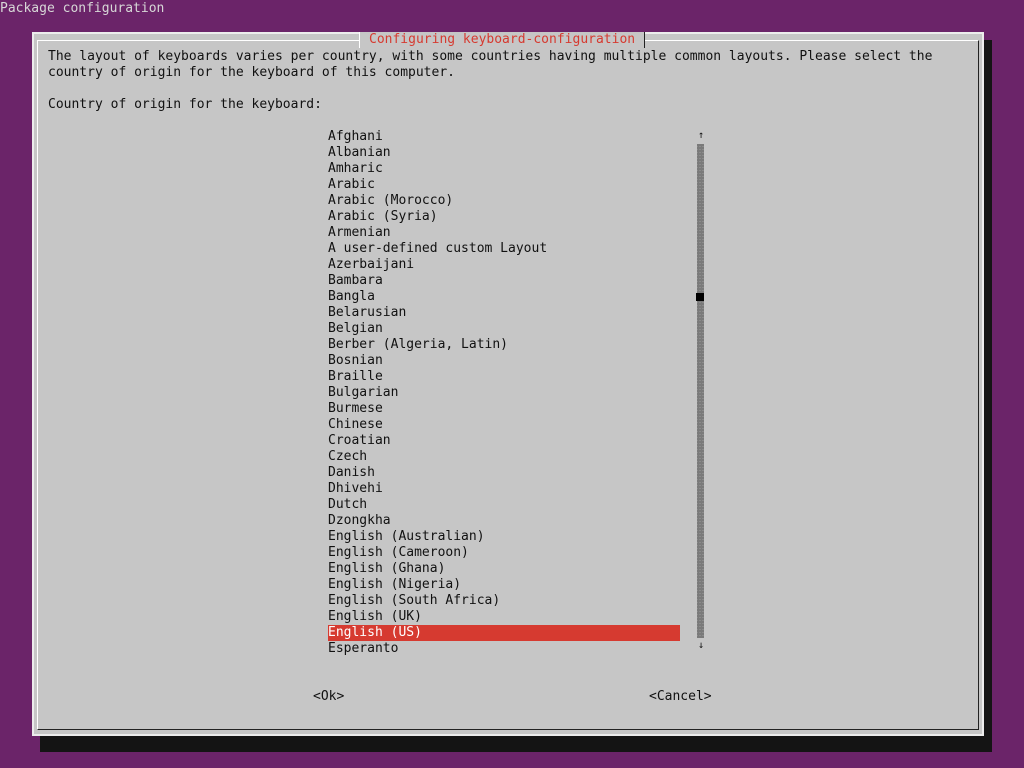 The height and width of the screenshot is (768, 1024). What do you see at coordinates (504, 537) in the screenshot?
I see `list-item: English (Australian)` at bounding box center [504, 537].